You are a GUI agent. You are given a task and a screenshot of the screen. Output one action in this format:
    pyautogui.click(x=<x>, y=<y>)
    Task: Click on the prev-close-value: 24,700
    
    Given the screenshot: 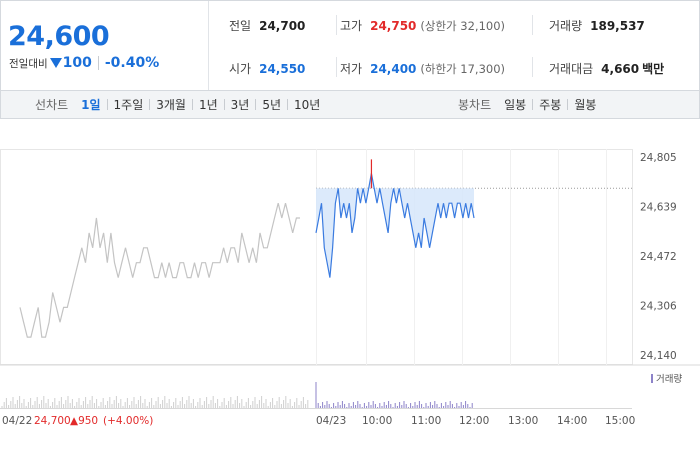 What is the action you would take?
    pyautogui.click(x=282, y=26)
    